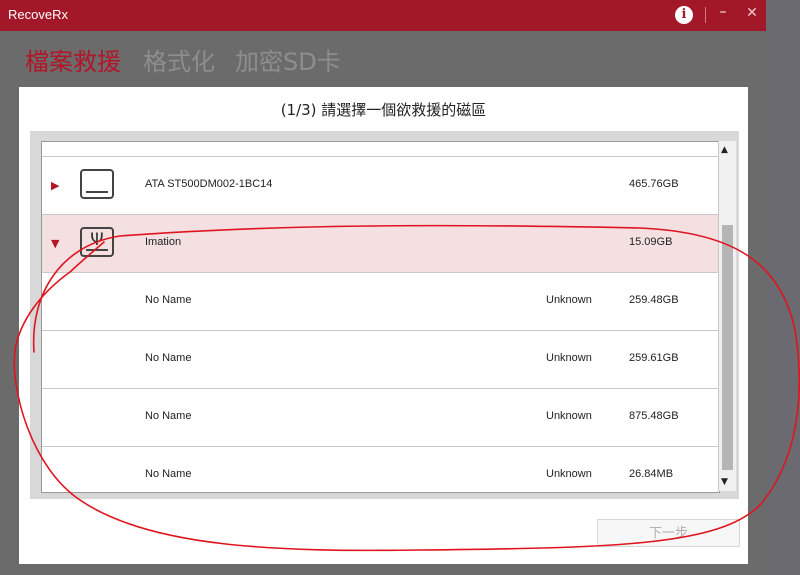 The width and height of the screenshot is (800, 575). Describe the element at coordinates (668, 533) in the screenshot. I see `next-button: 下一步` at that location.